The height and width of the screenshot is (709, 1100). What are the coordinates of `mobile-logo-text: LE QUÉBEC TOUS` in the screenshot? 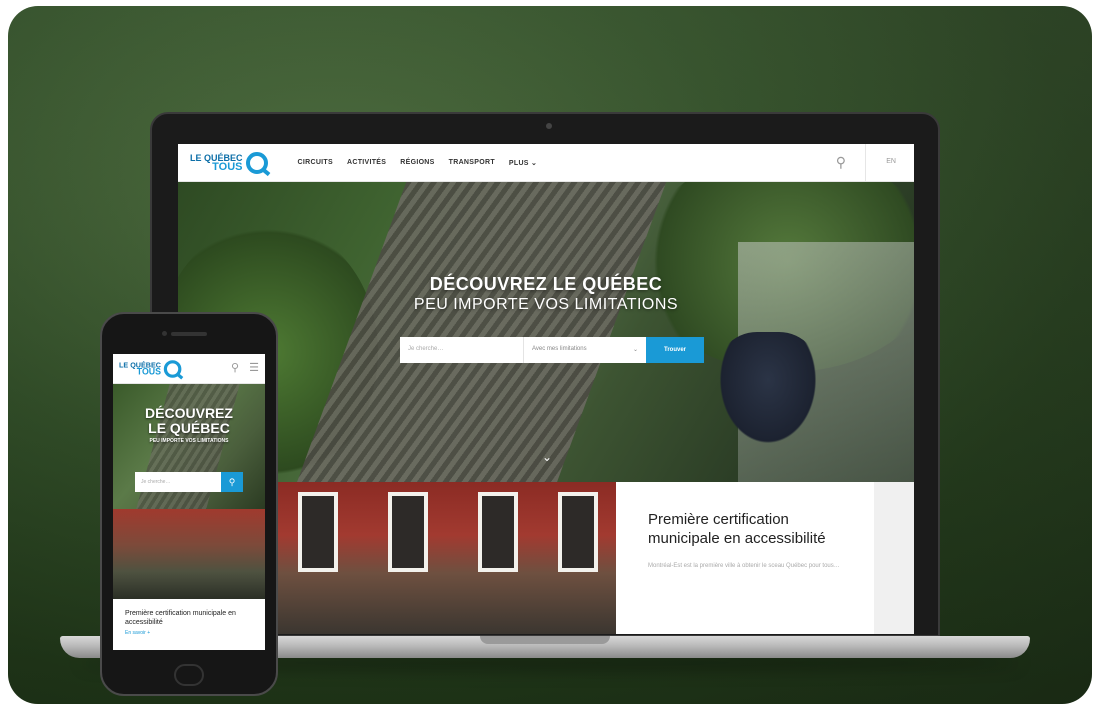 It's located at (140, 369).